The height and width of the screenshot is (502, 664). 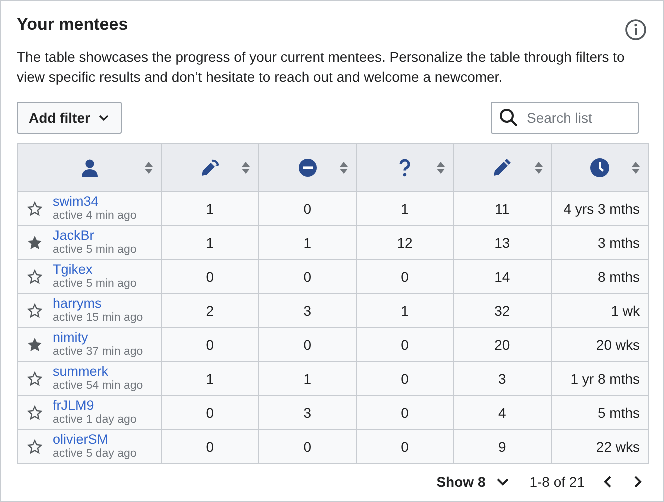 I want to click on activity-text: active 54 min ago, so click(x=98, y=386).